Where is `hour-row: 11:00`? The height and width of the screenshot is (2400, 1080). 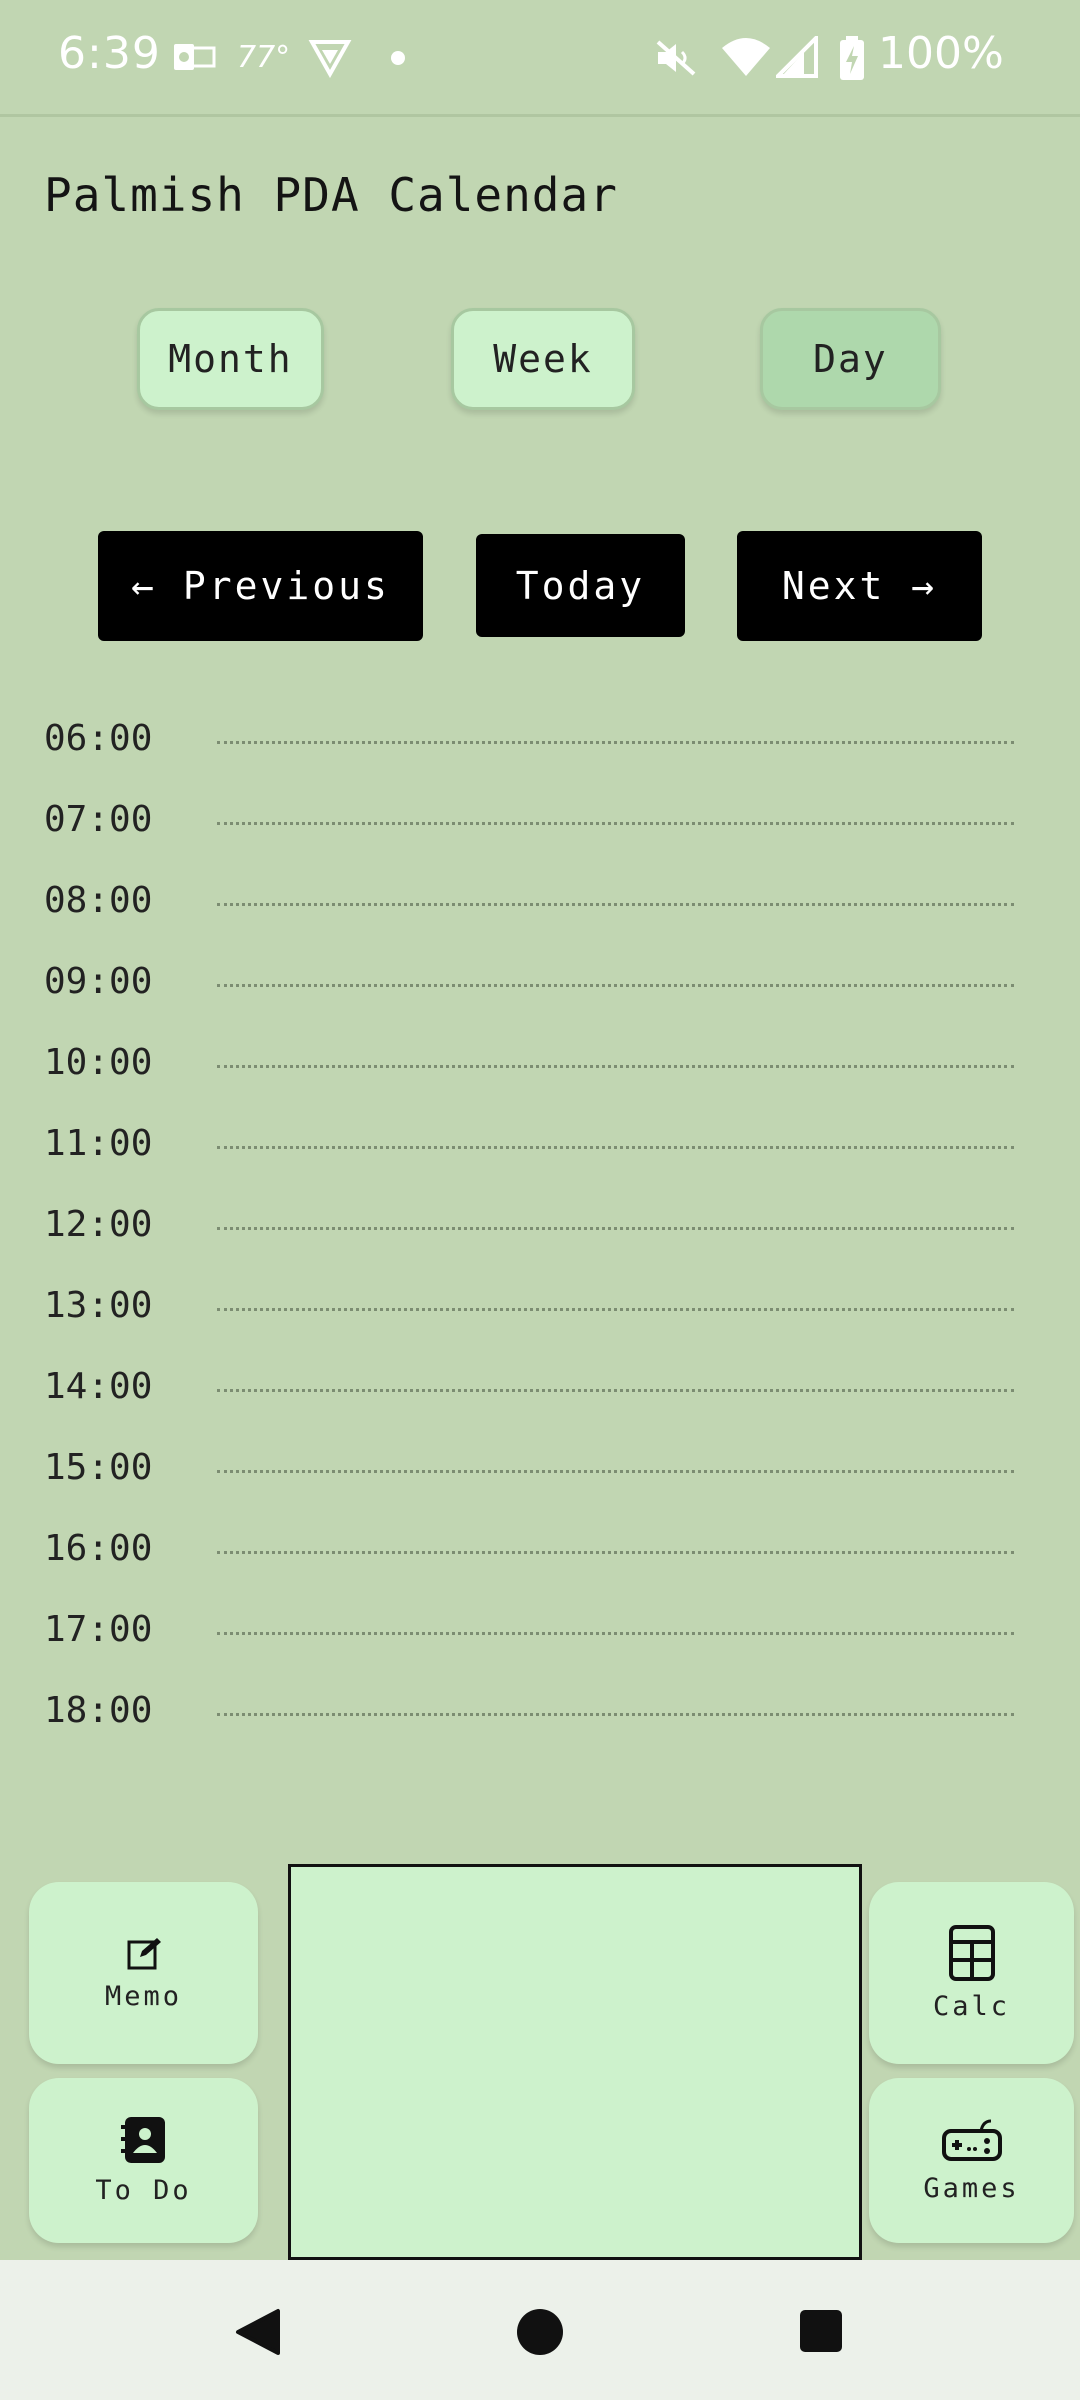 hour-row: 11:00 is located at coordinates (529, 1163).